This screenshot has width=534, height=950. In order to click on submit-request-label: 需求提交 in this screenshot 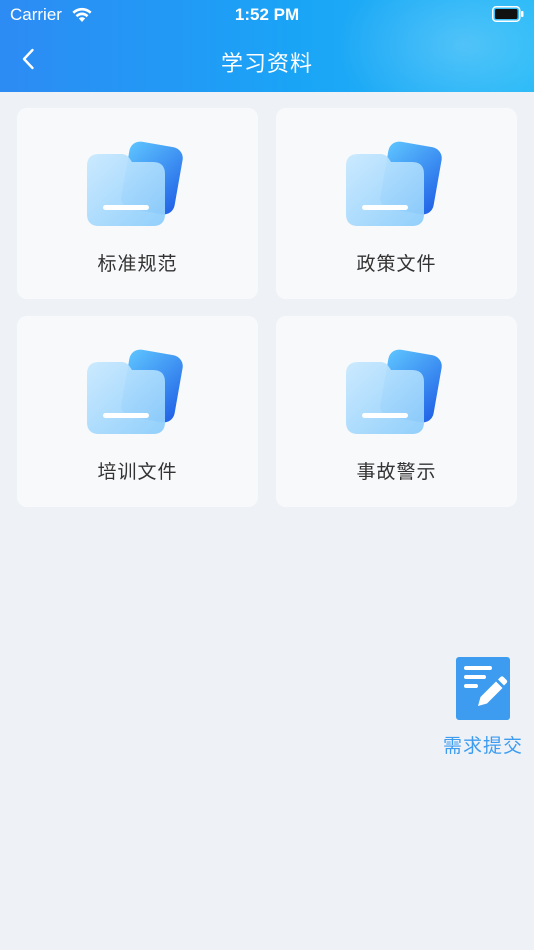, I will do `click(482, 746)`.